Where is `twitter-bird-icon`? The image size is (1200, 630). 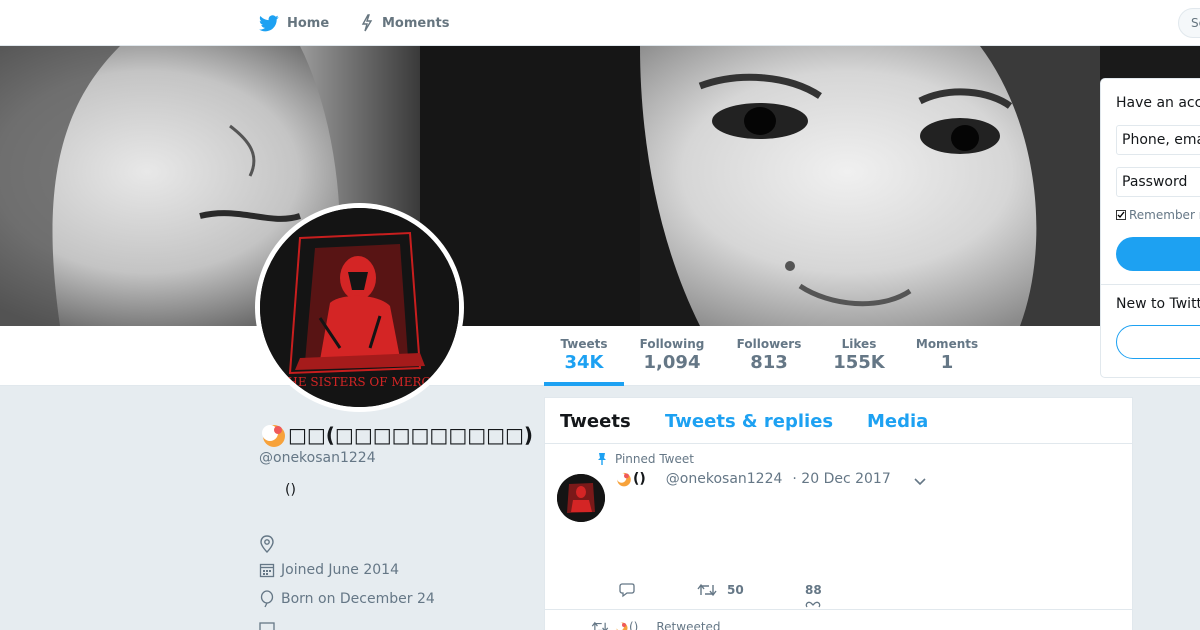
twitter-bird-icon is located at coordinates (269, 22).